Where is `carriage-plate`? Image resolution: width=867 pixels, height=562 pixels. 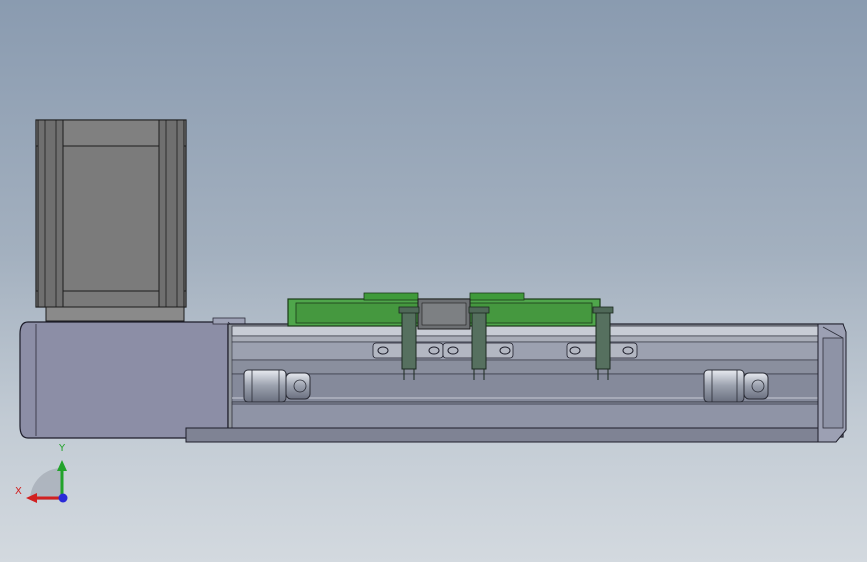 carriage-plate is located at coordinates (444, 311).